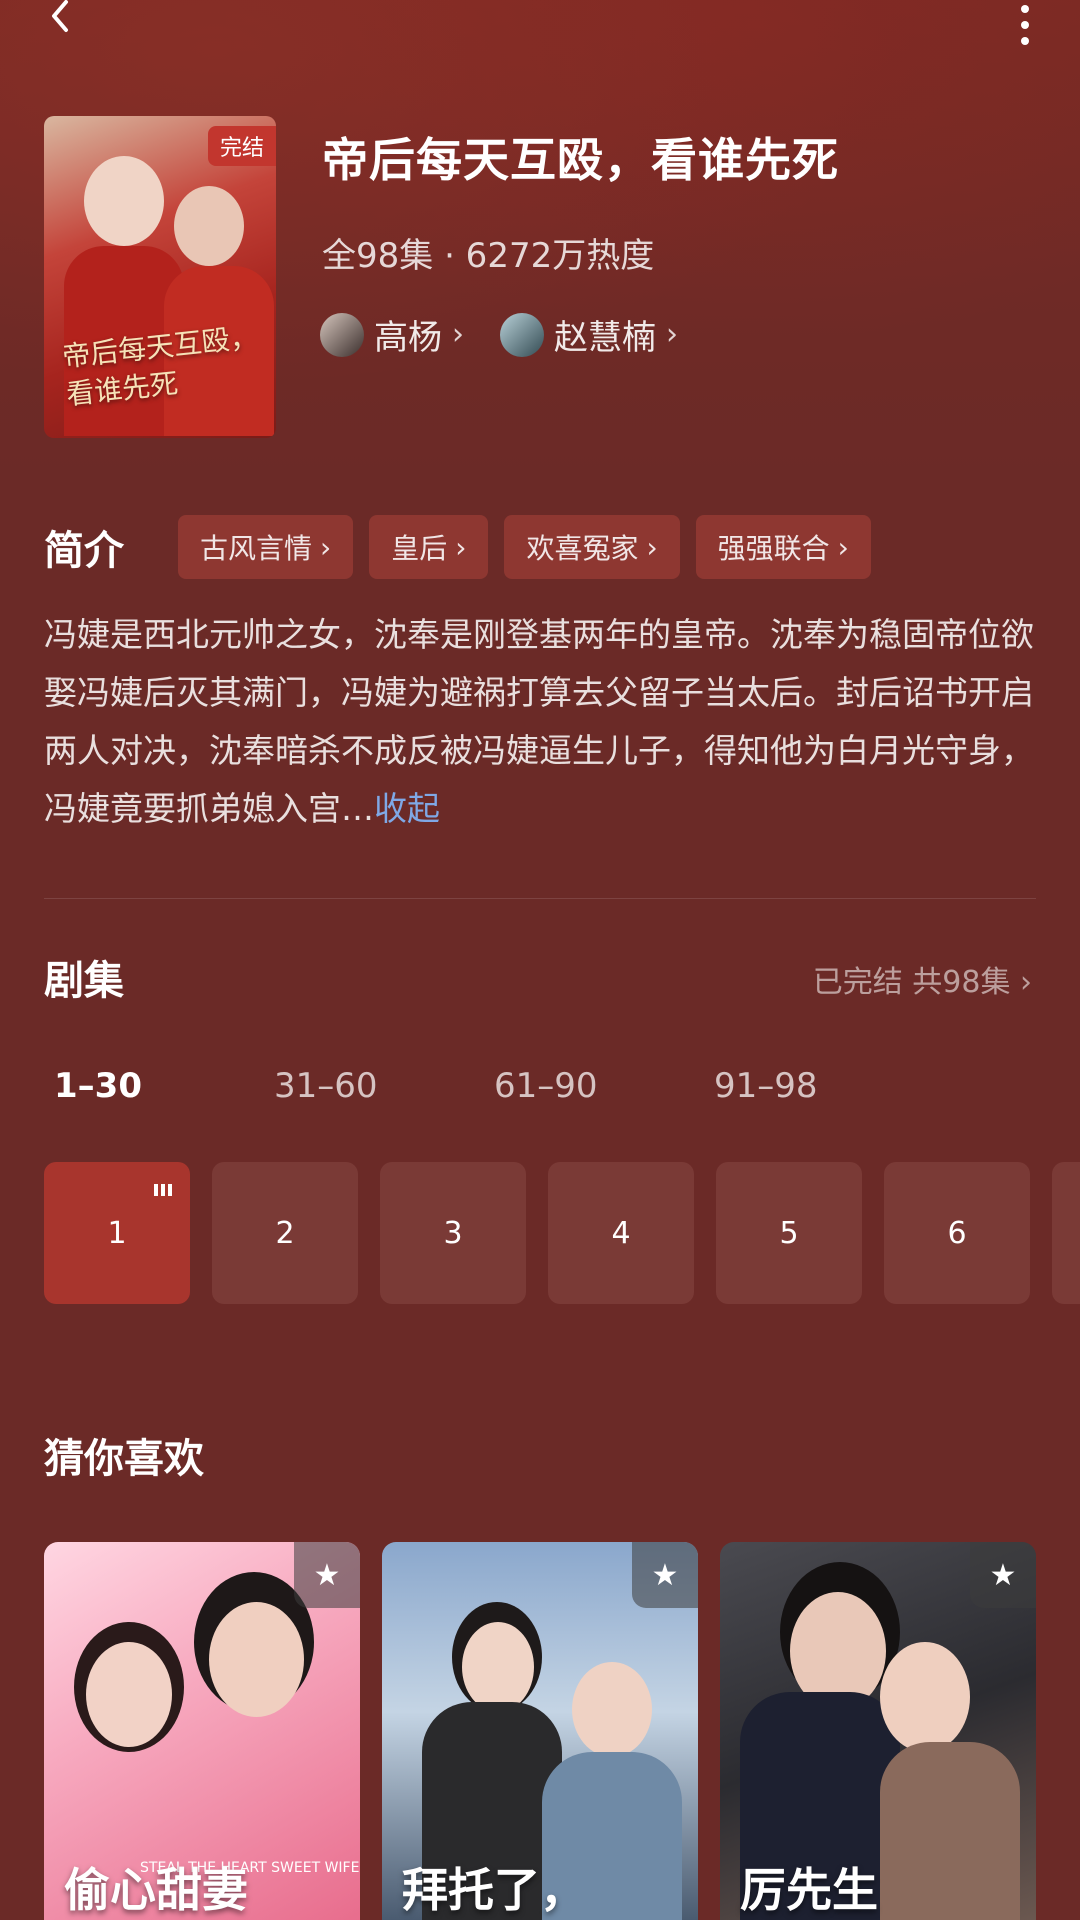 The height and width of the screenshot is (1920, 1080). What do you see at coordinates (783, 547) in the screenshot?
I see `tag-chip: 强强联合 ›` at bounding box center [783, 547].